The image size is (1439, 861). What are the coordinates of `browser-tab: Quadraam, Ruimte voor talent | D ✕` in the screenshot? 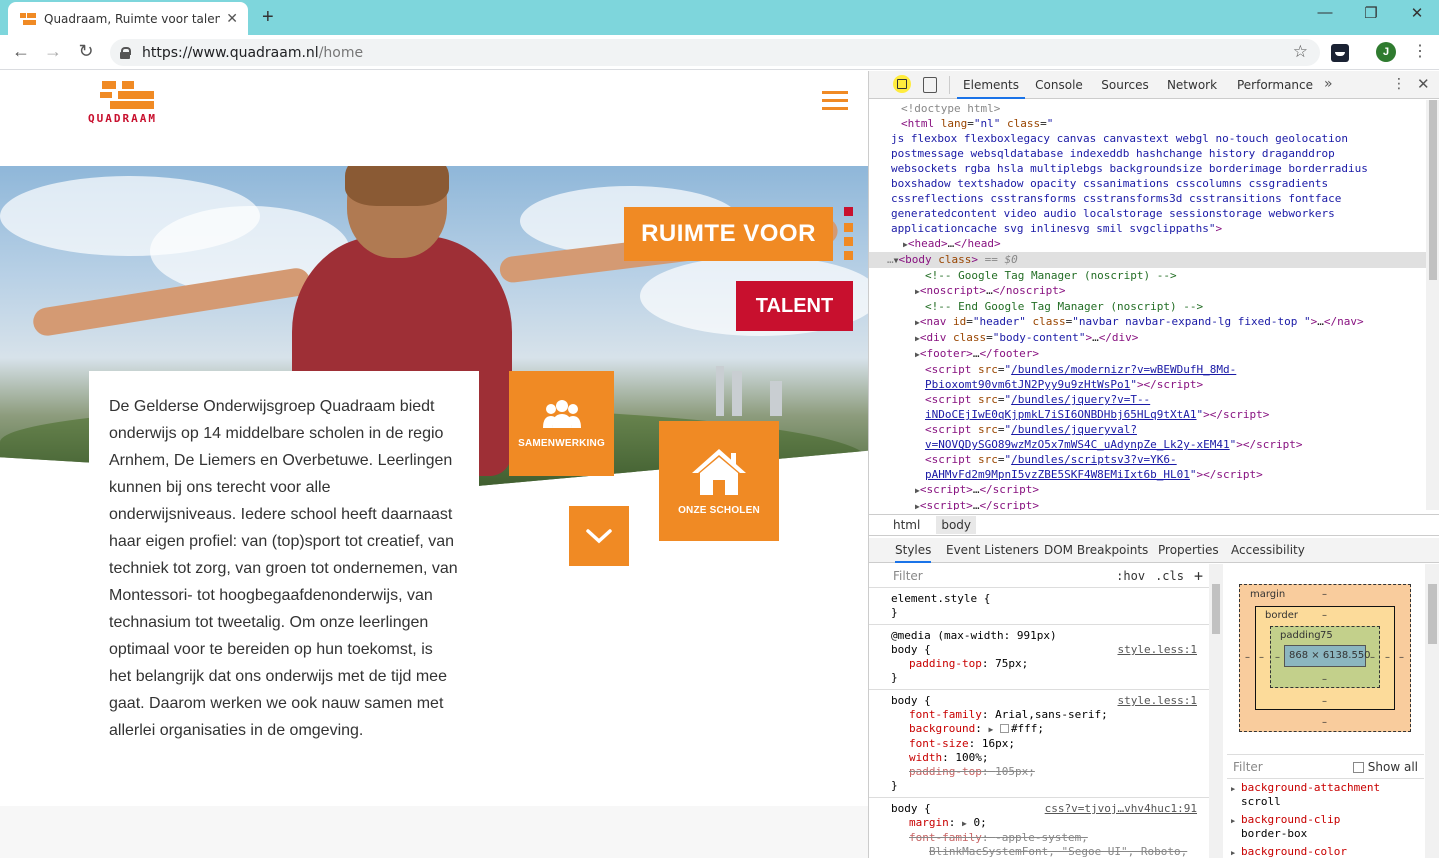 It's located at (128, 18).